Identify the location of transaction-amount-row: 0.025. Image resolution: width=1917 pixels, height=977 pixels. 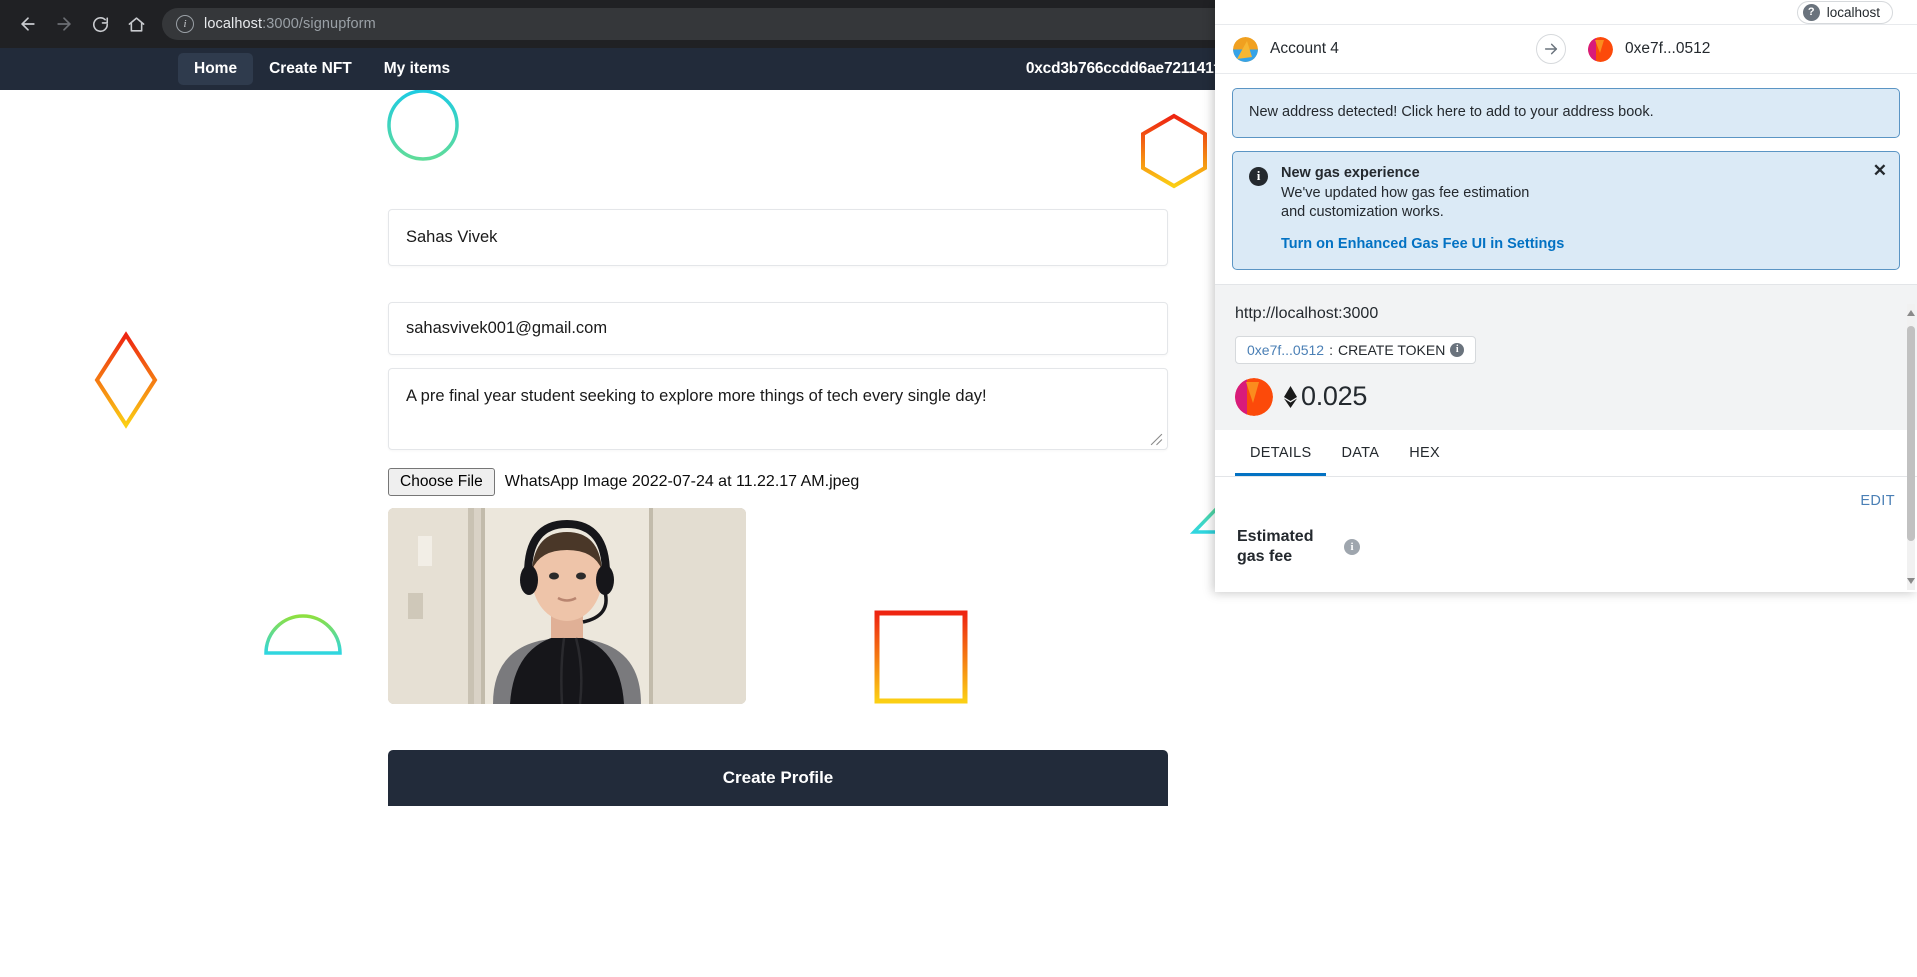
(1566, 396).